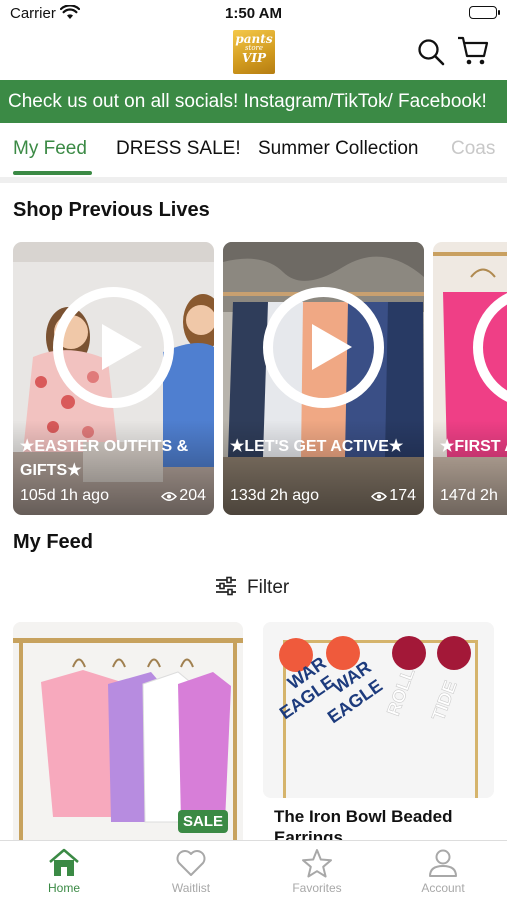 This screenshot has width=507, height=900. I want to click on status-bar: Carrier 1:50 AM, so click(253, 14).